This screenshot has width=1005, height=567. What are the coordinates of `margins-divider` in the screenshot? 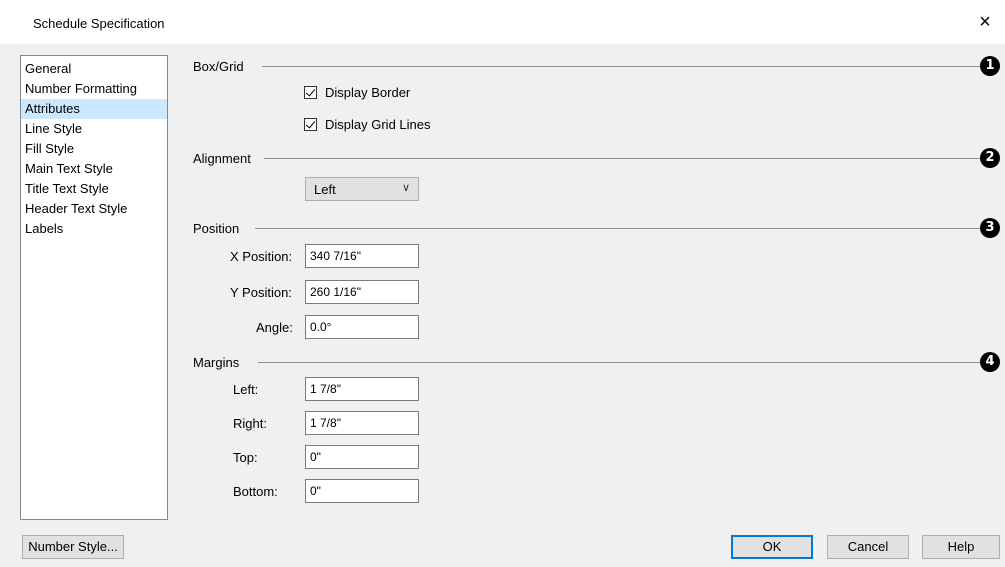 It's located at (619, 362).